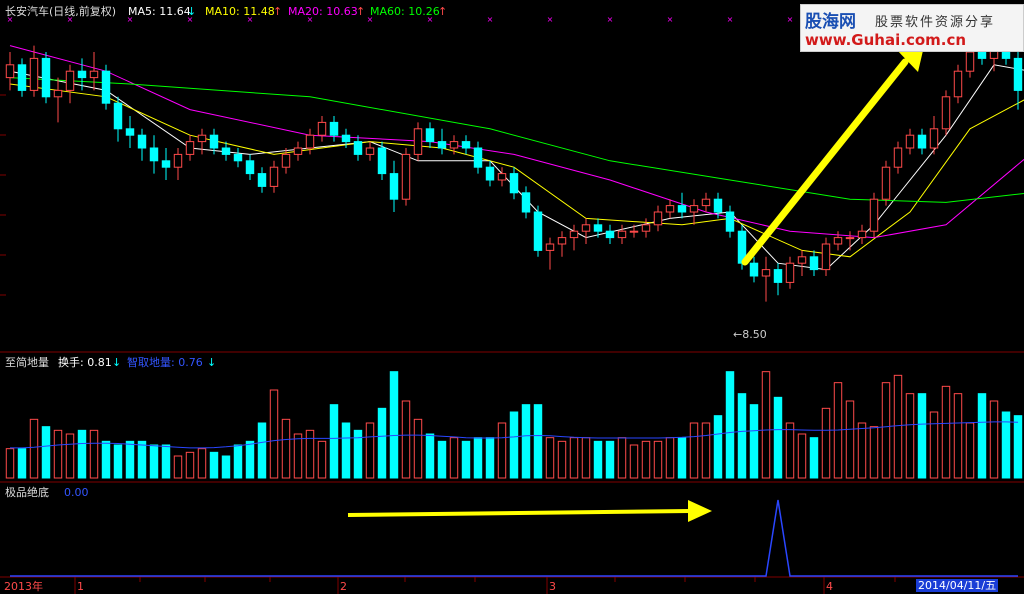 Image resolution: width=1024 pixels, height=594 pixels. What do you see at coordinates (886, 40) in the screenshot?
I see `watermark-url: www.Guhai.com.cn` at bounding box center [886, 40].